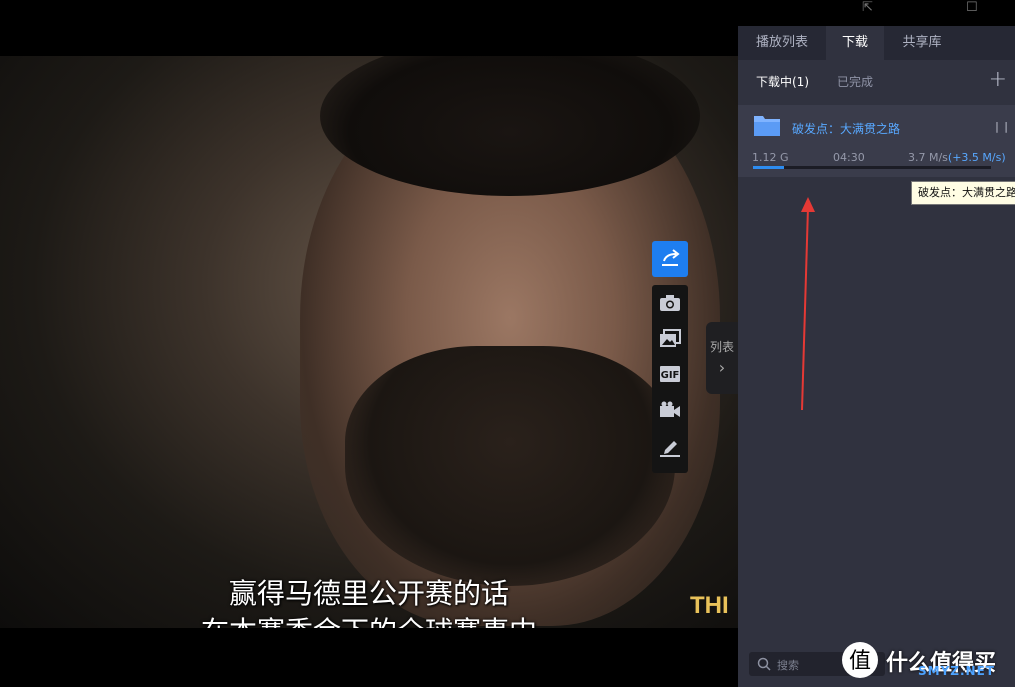 Image resolution: width=1015 pixels, height=687 pixels. Describe the element at coordinates (782, 43) in the screenshot. I see `tab-playlist: 播放列表` at that location.